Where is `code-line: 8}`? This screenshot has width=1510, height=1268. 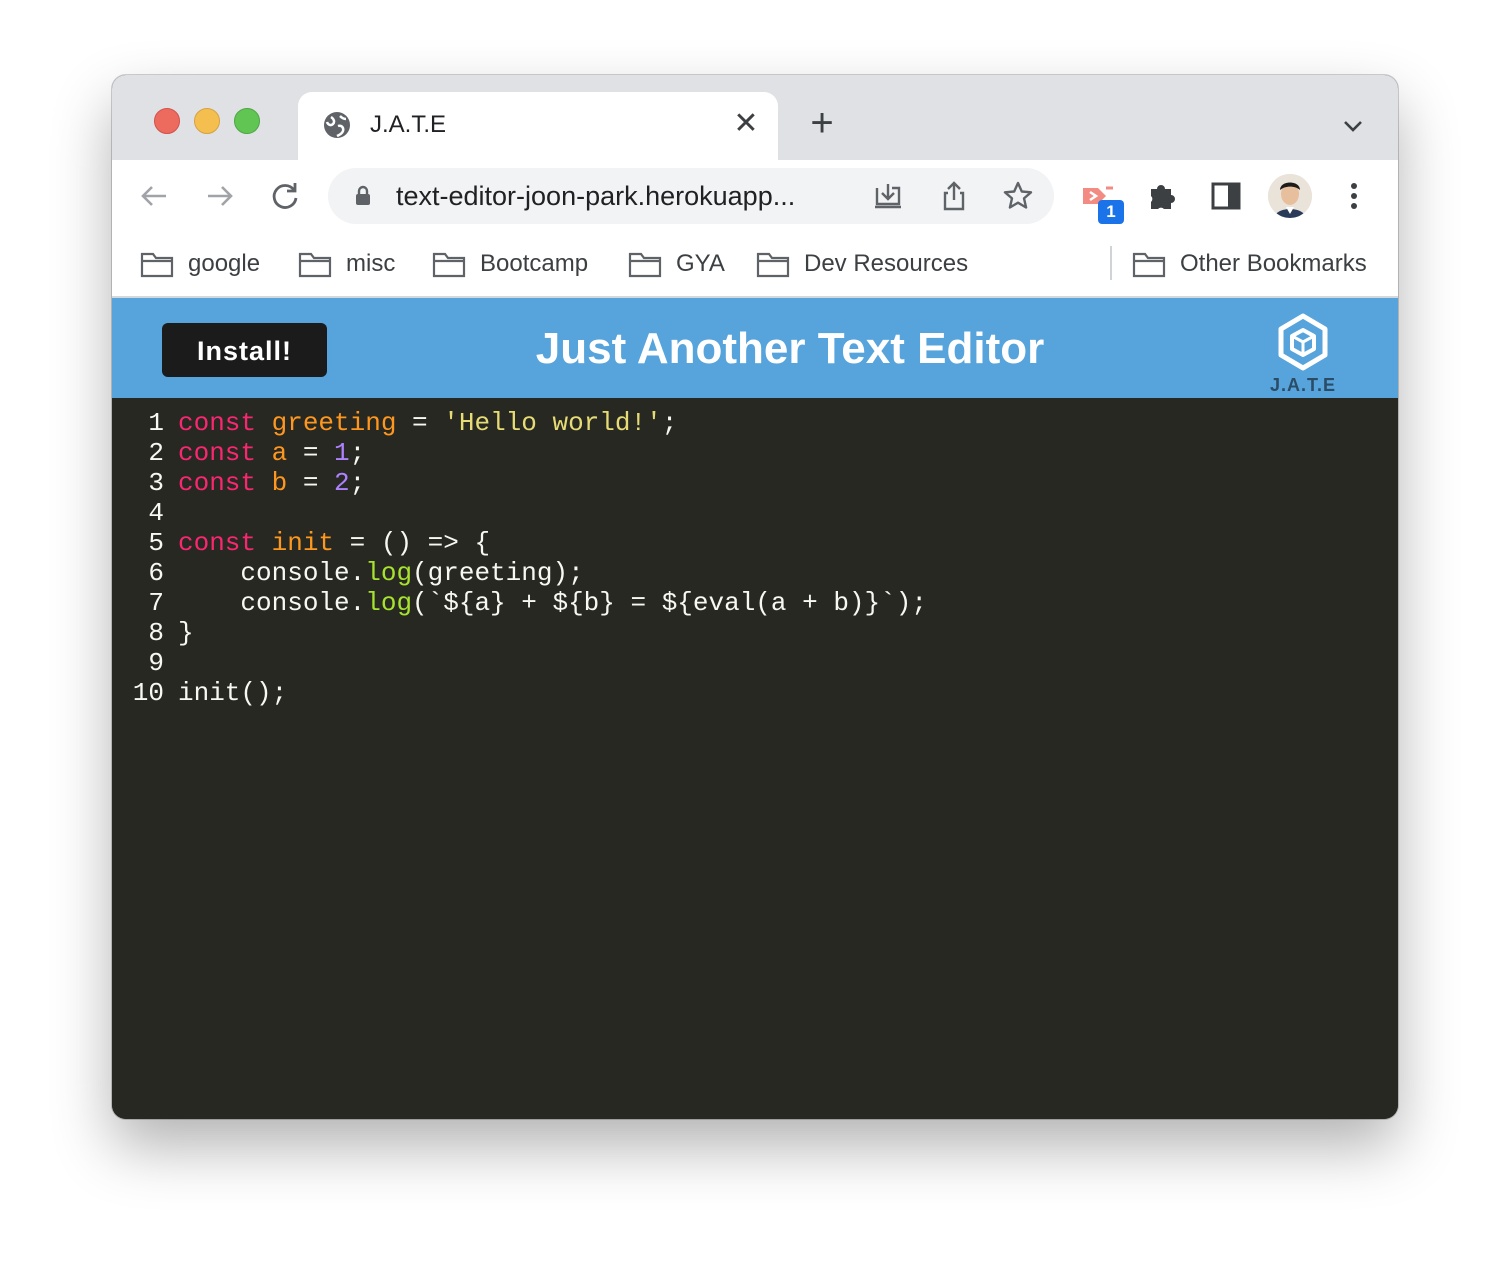 code-line: 8} is located at coordinates (153, 633).